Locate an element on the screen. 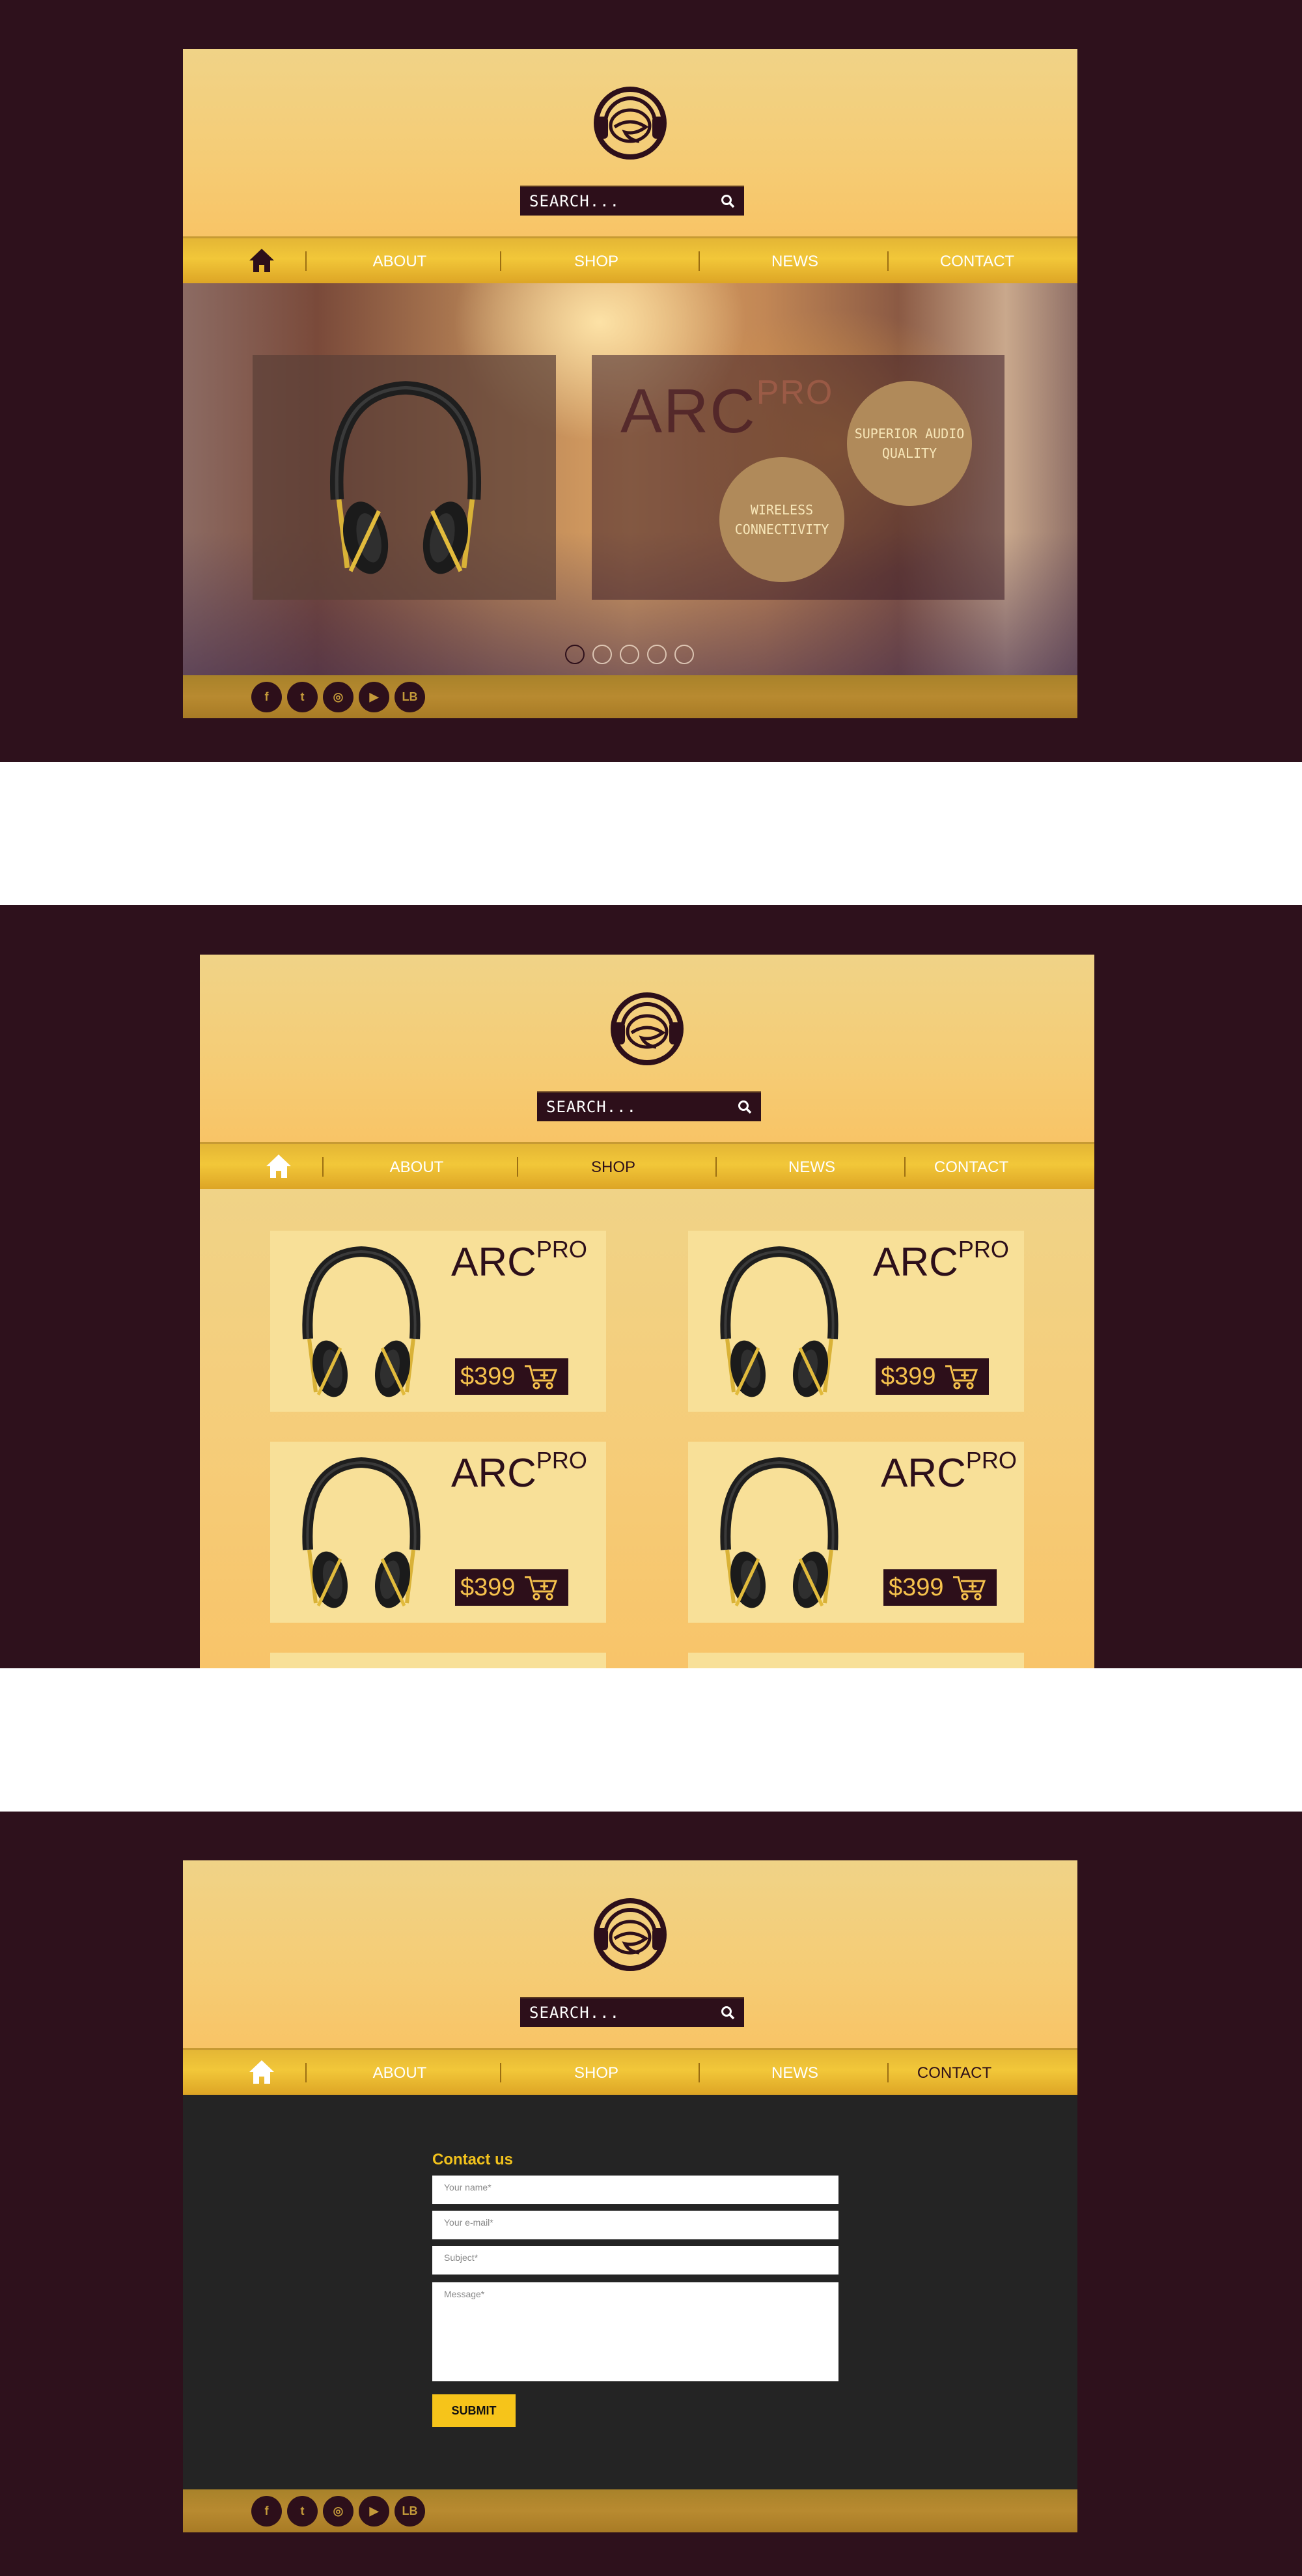 This screenshot has height=2576, width=1302. social-links: f t ◎ ▶ LB is located at coordinates (338, 697).